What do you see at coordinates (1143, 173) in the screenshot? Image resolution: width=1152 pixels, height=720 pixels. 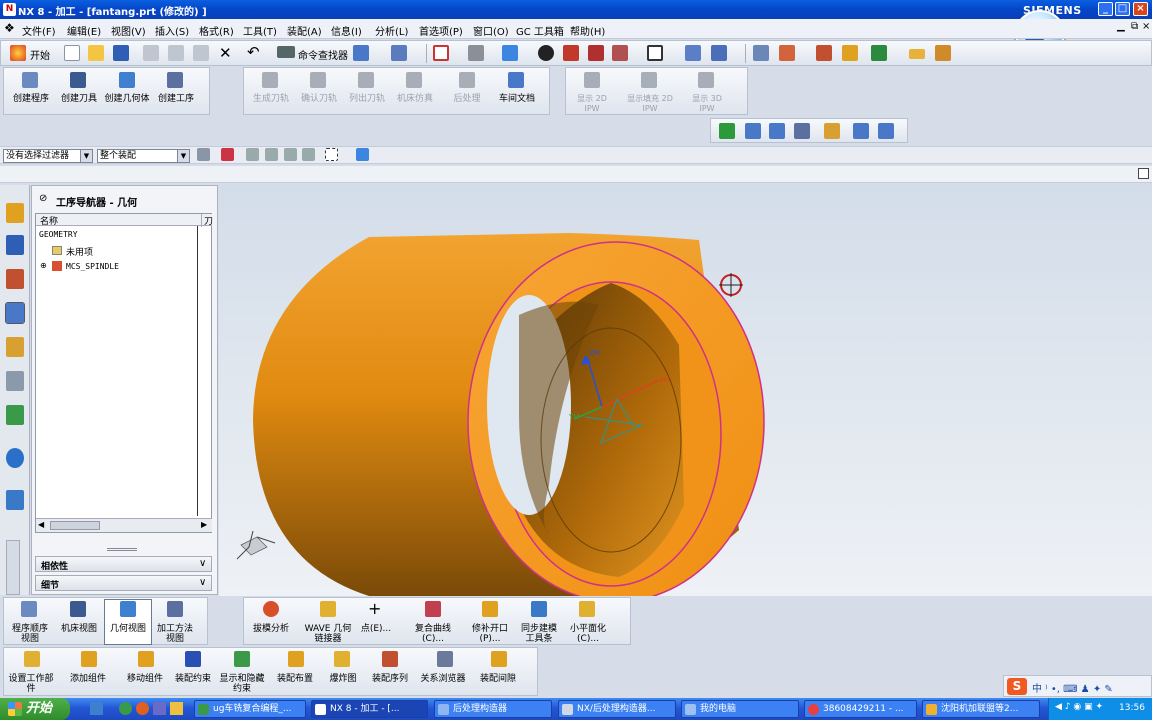 I see `fullscreen-icon` at bounding box center [1143, 173].